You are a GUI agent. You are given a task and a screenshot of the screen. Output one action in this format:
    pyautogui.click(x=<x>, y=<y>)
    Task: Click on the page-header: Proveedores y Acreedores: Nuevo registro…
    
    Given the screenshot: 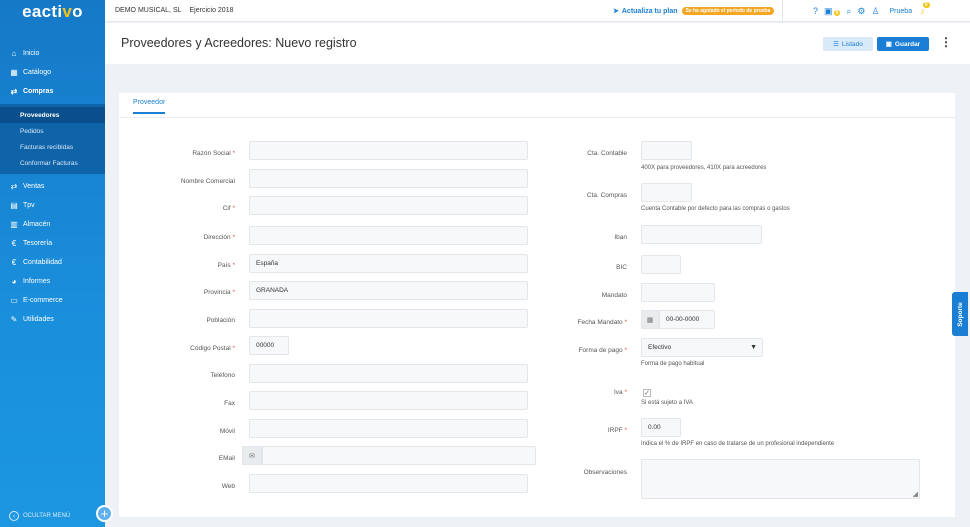 What is the action you would take?
    pyautogui.click(x=537, y=43)
    